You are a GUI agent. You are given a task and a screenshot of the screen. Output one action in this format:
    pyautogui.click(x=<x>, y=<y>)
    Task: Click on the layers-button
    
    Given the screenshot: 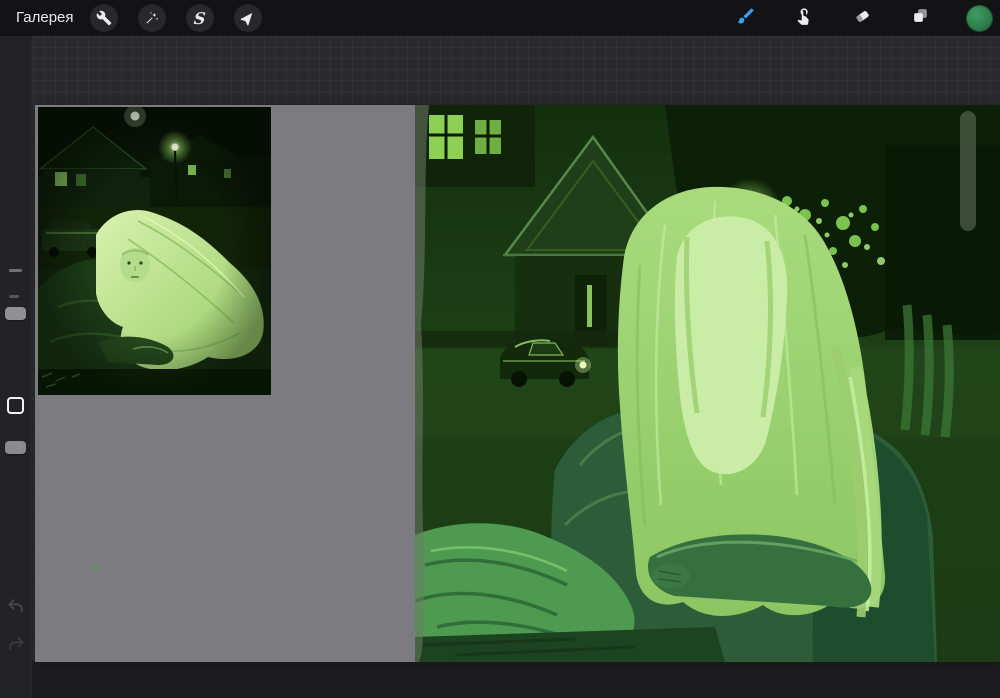 What is the action you would take?
    pyautogui.click(x=920, y=18)
    